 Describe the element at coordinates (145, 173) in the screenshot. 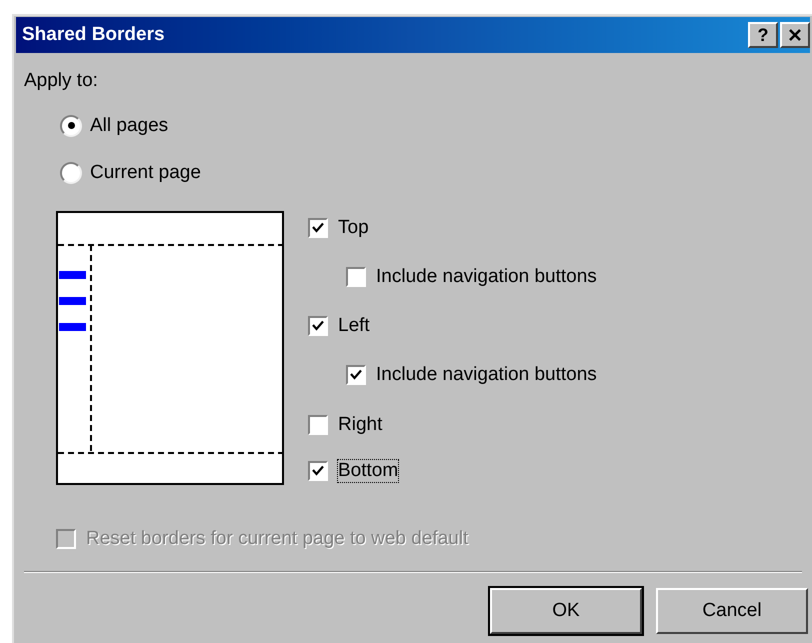

I see `radio-label: Current page` at that location.